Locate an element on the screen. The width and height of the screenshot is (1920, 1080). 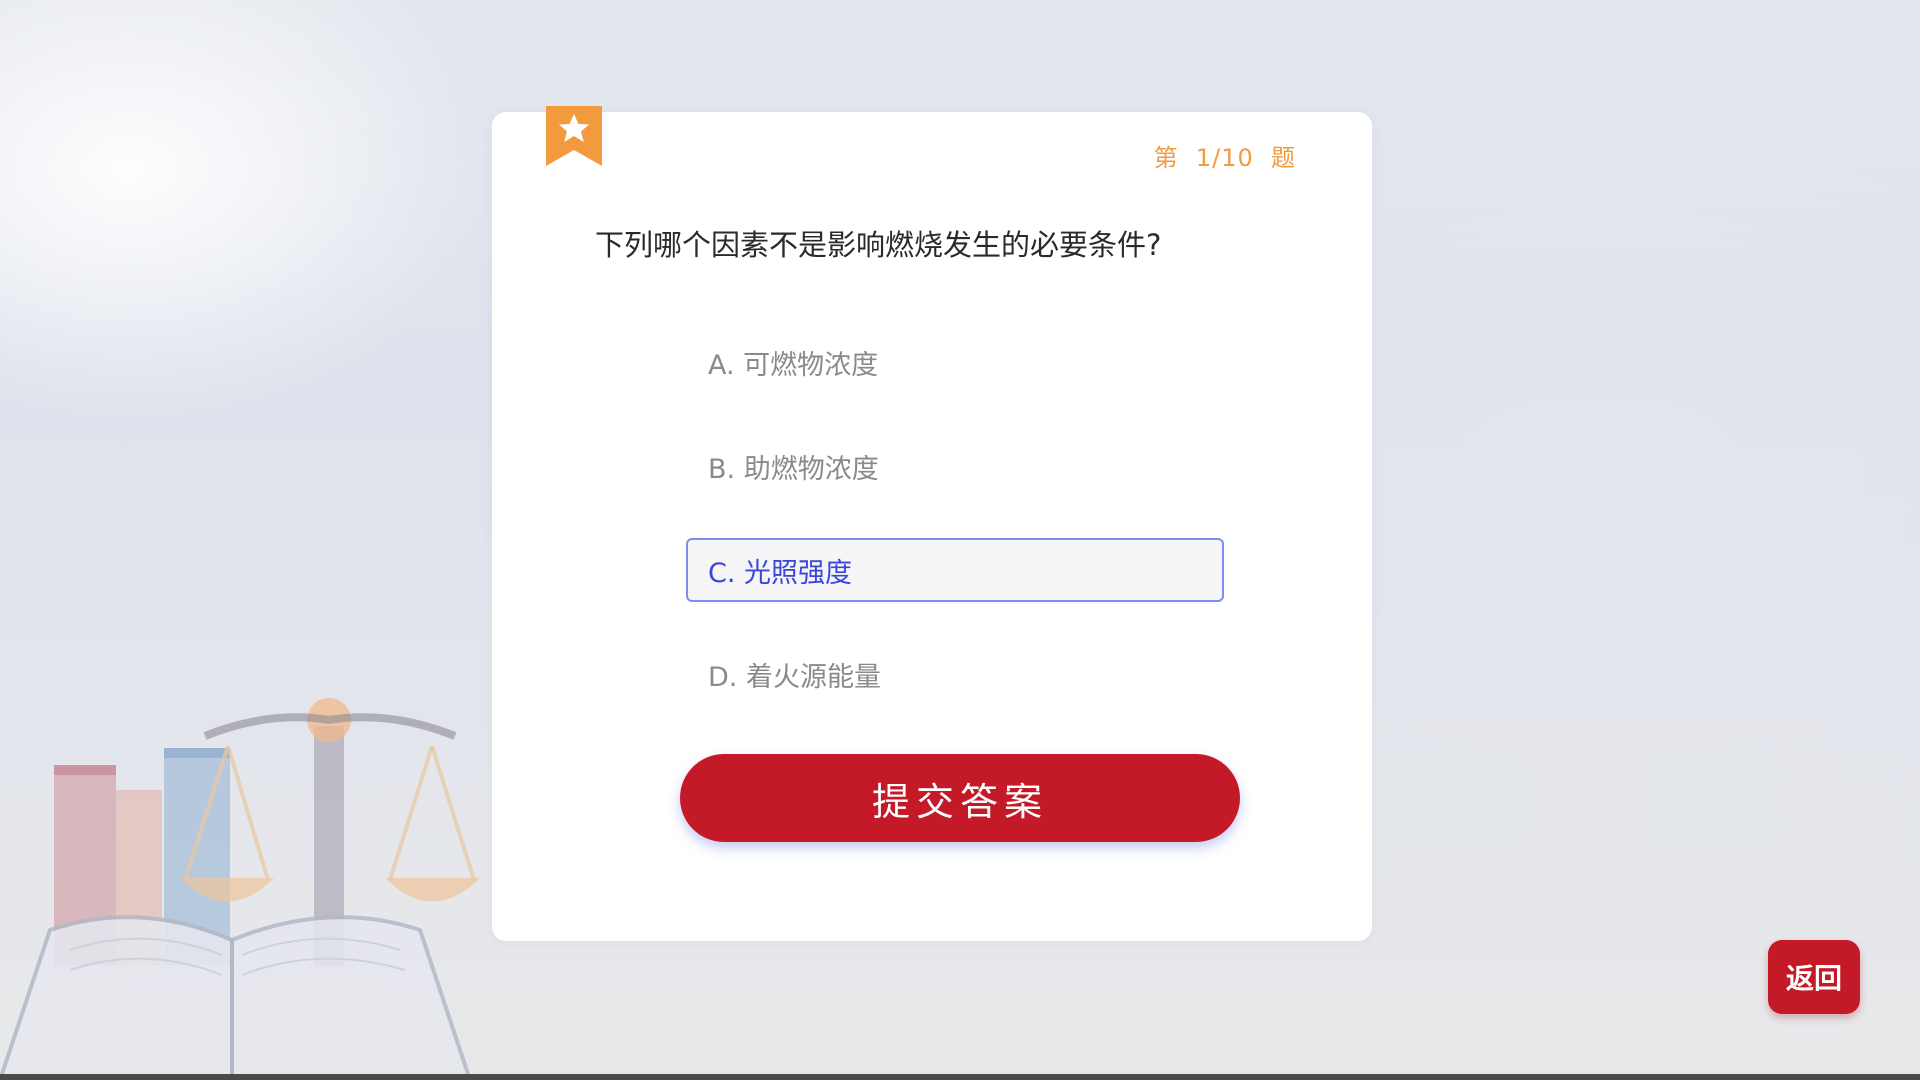
question-counter: 第 1/10 题 is located at coordinates (1224, 158).